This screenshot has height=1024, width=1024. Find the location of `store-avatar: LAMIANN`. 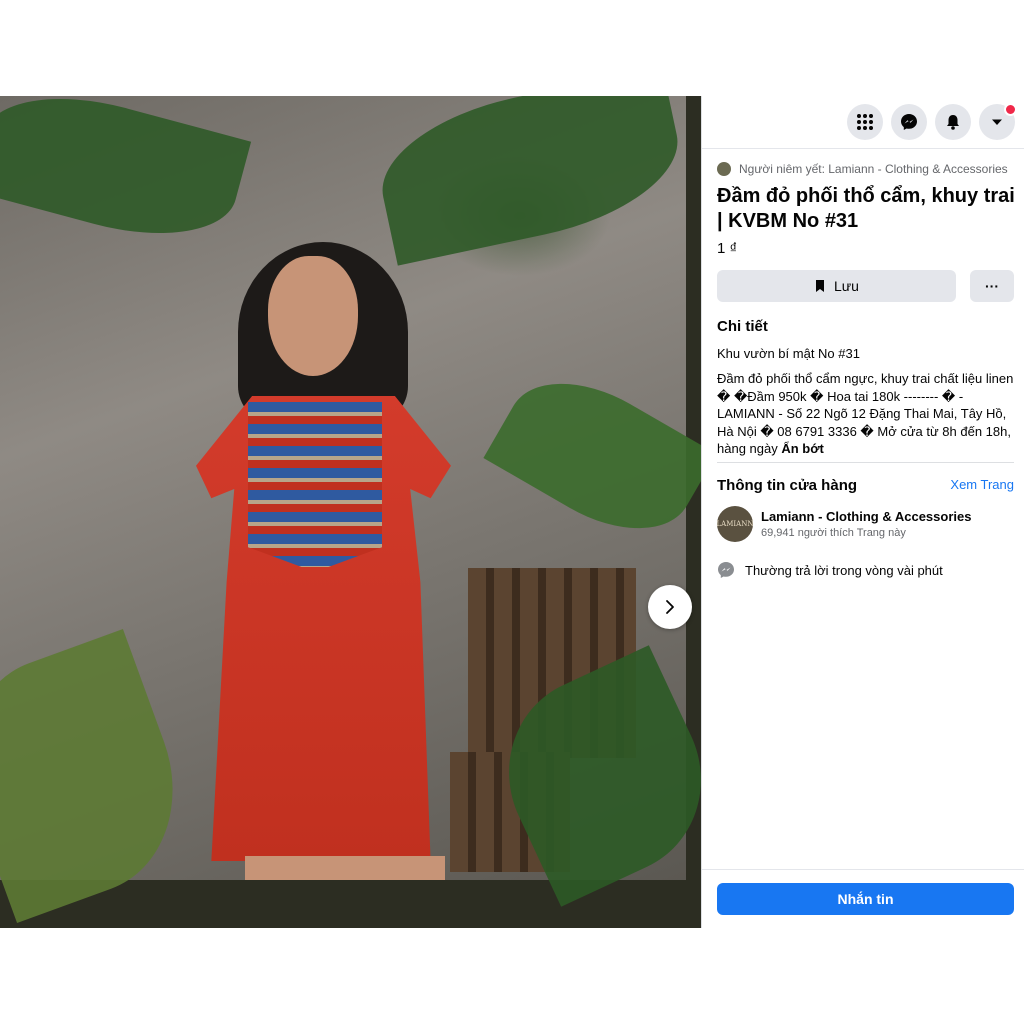

store-avatar: LAMIANN is located at coordinates (735, 524).